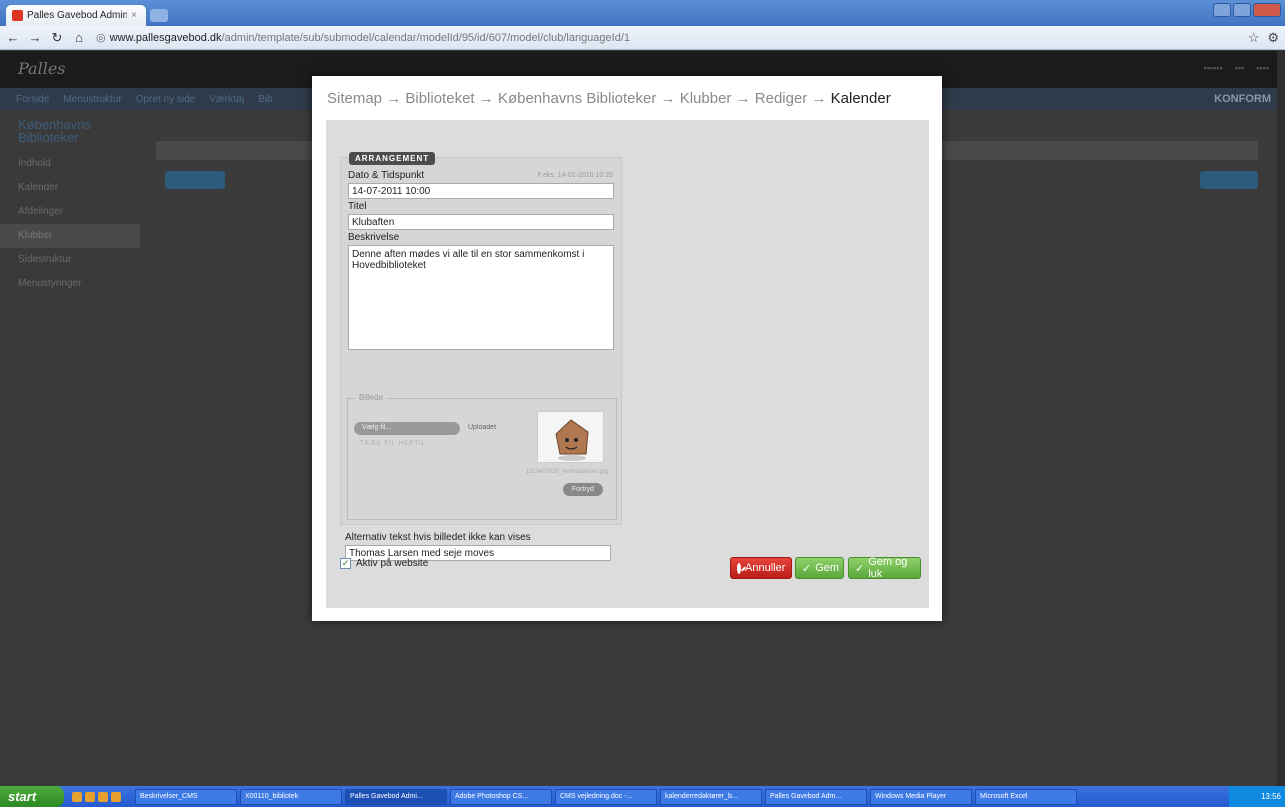  Describe the element at coordinates (921, 796) in the screenshot. I see `taskbar-item: Windows Media Player` at that location.